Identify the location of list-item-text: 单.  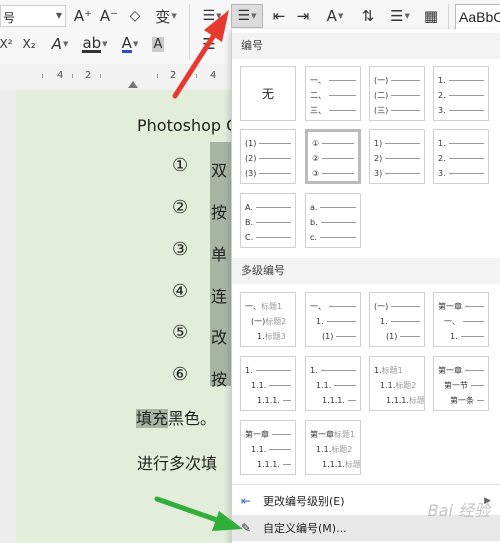
(219, 253).